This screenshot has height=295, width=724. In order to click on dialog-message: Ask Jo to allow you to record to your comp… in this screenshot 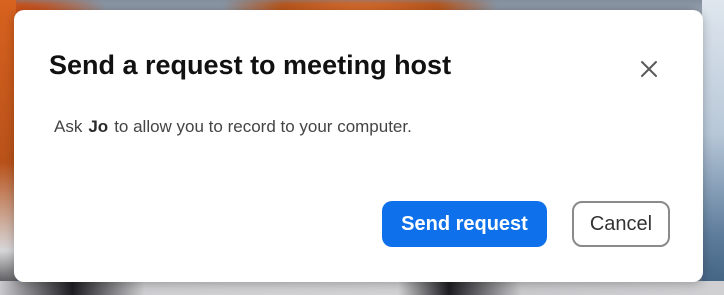, I will do `click(233, 127)`.